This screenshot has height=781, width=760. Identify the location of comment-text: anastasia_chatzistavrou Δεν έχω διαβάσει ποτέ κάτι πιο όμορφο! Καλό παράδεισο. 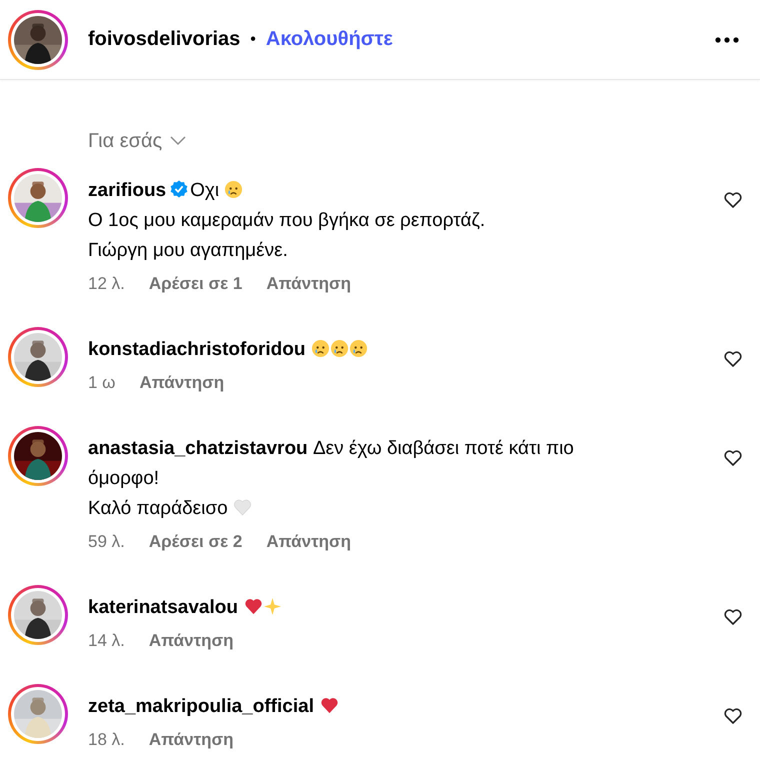
(331, 479).